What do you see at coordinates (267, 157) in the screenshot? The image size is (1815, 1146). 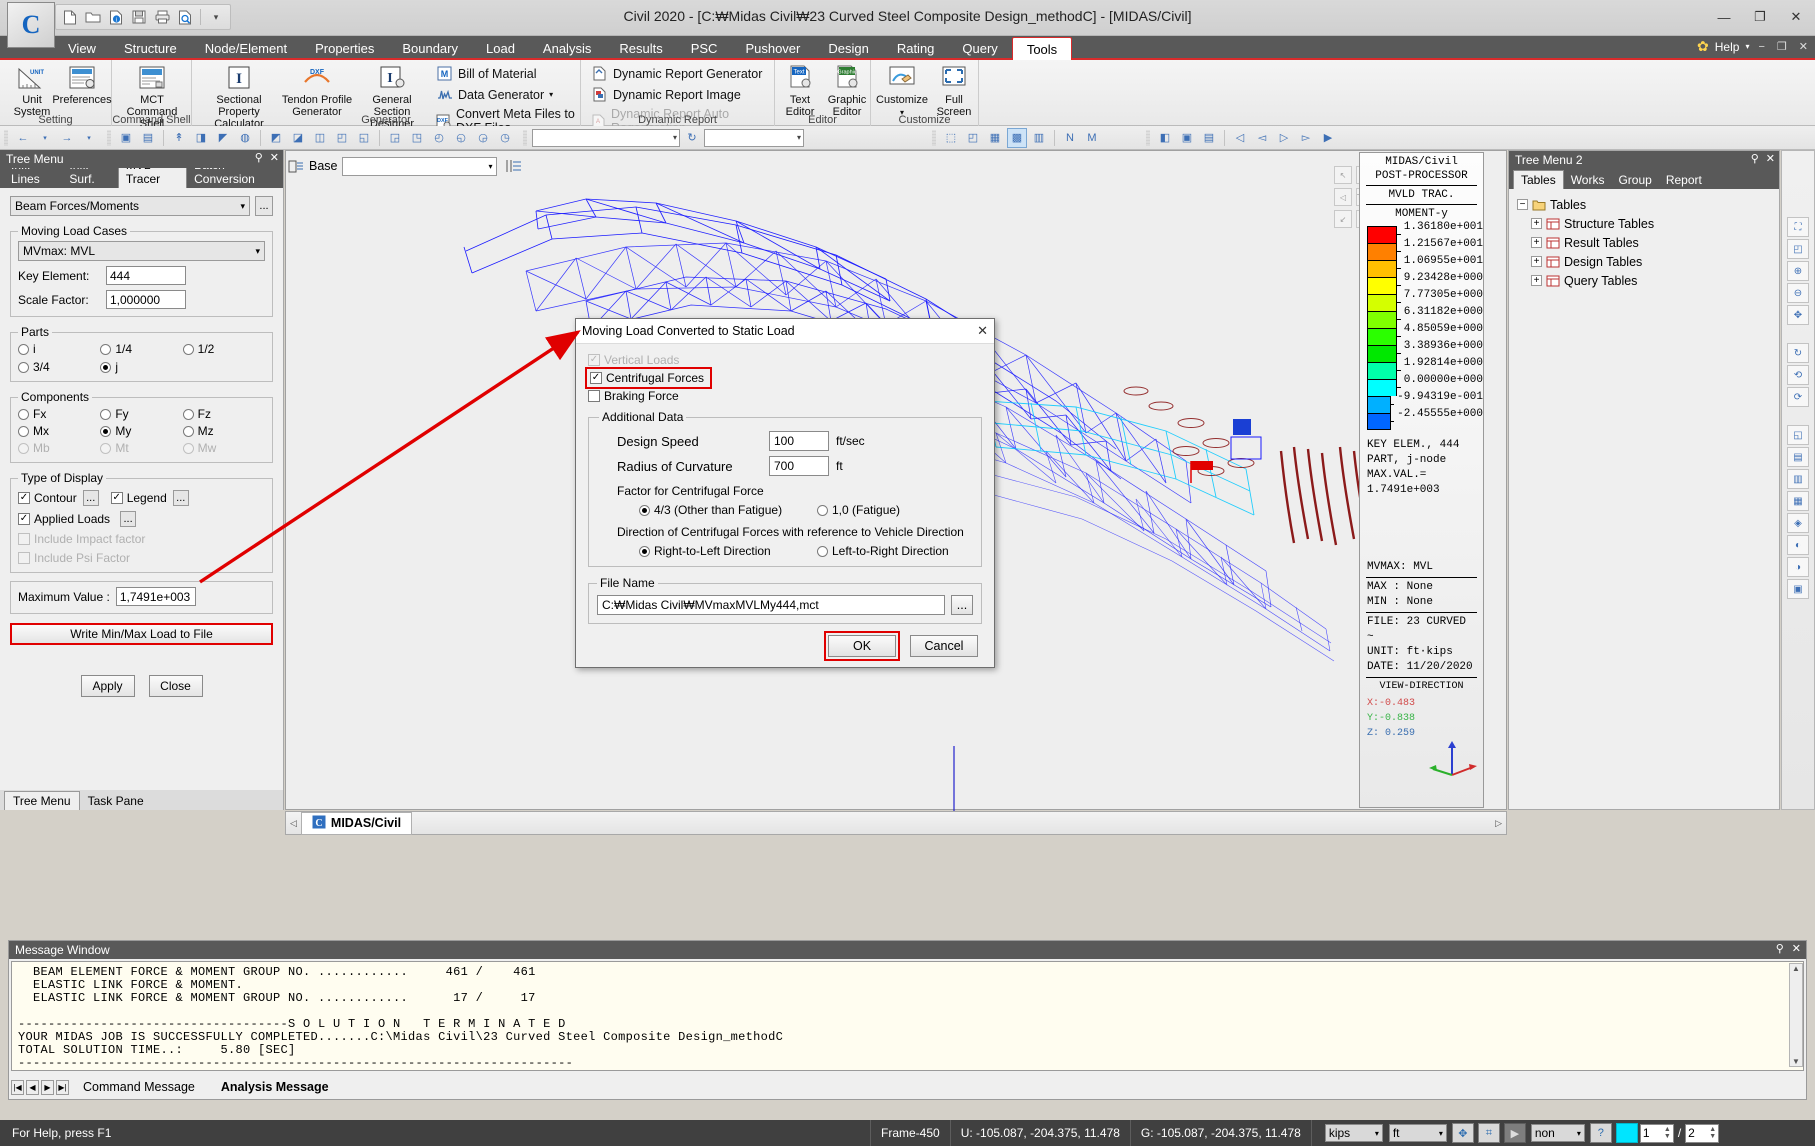 I see `tree-menu-header-buttons: ⚲ ✕` at bounding box center [267, 157].